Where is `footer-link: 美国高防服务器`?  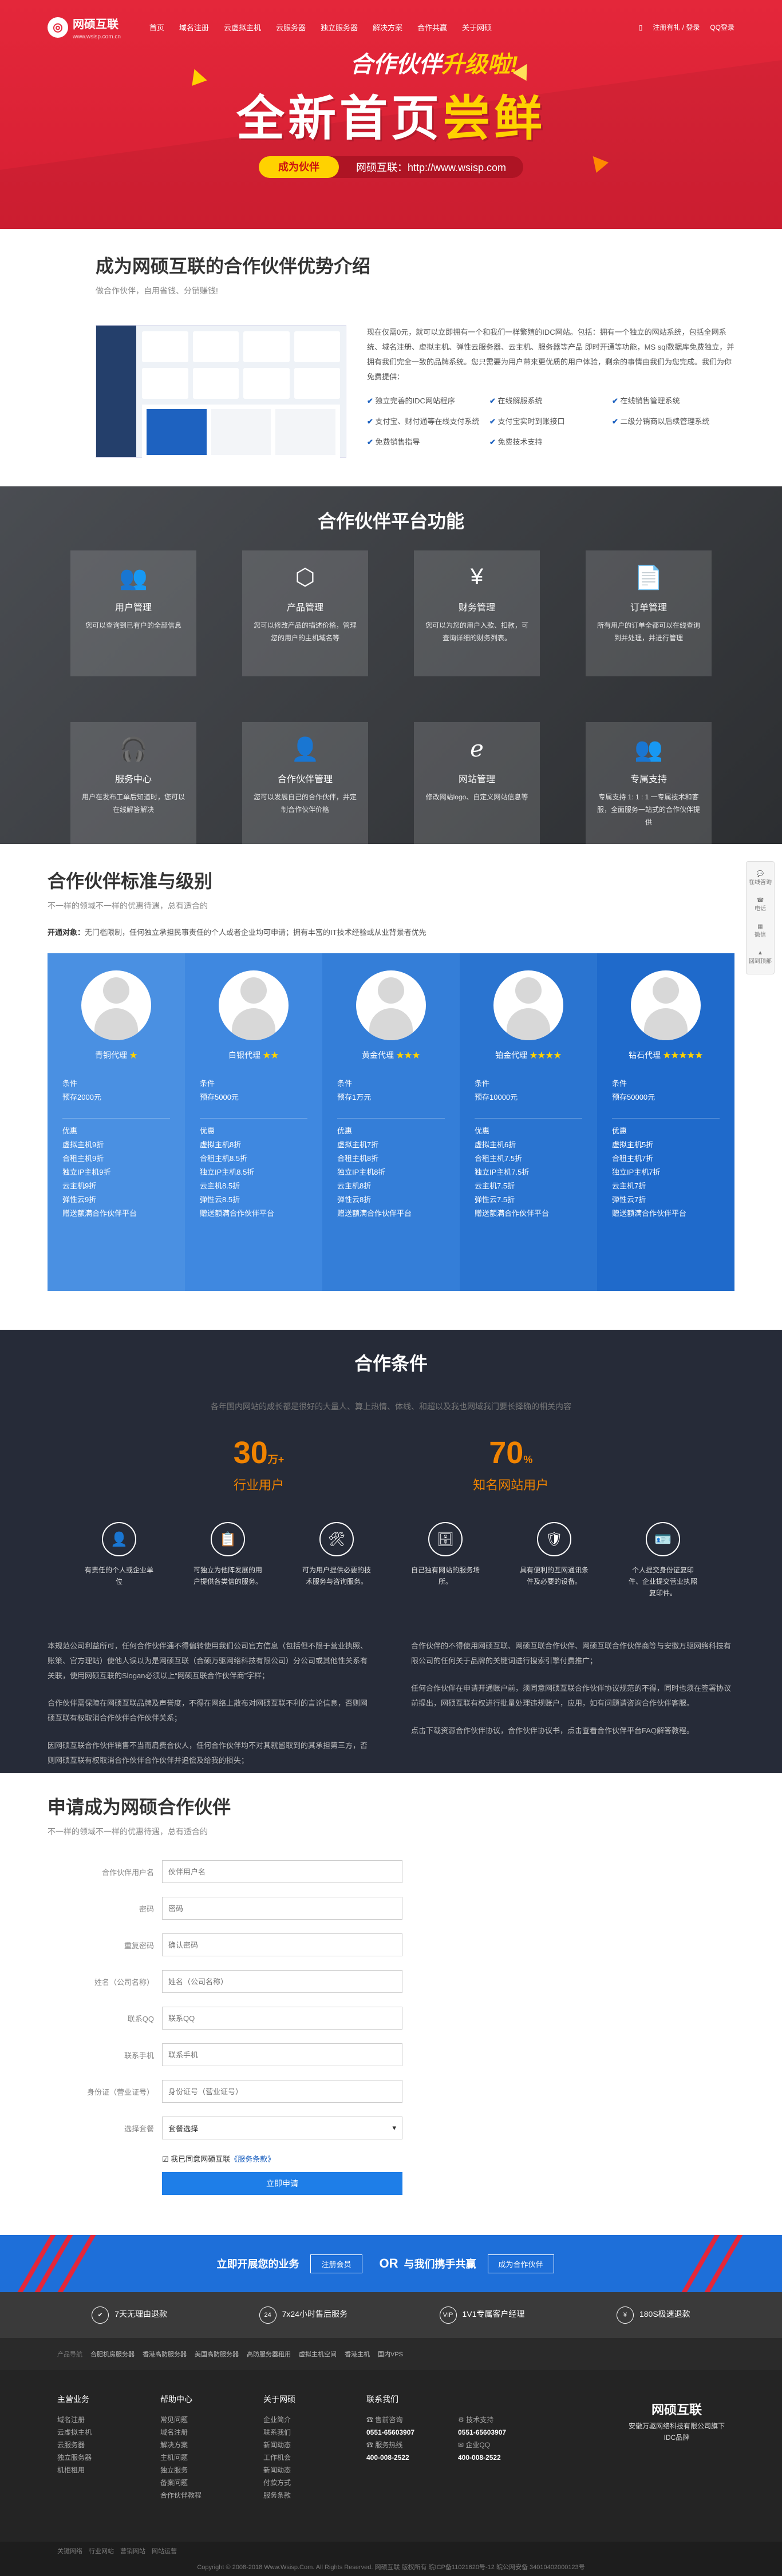 footer-link: 美国高防服务器 is located at coordinates (217, 2354).